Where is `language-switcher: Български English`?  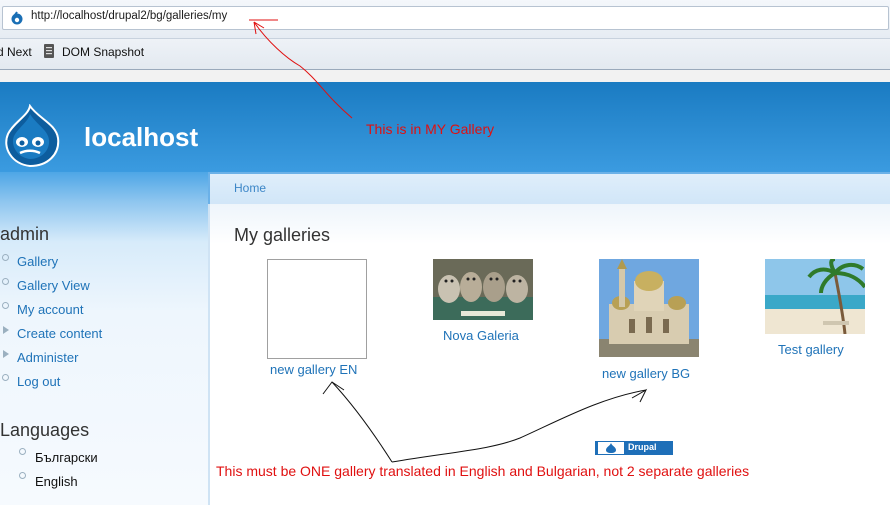
language-switcher: Български English is located at coordinates (104, 470).